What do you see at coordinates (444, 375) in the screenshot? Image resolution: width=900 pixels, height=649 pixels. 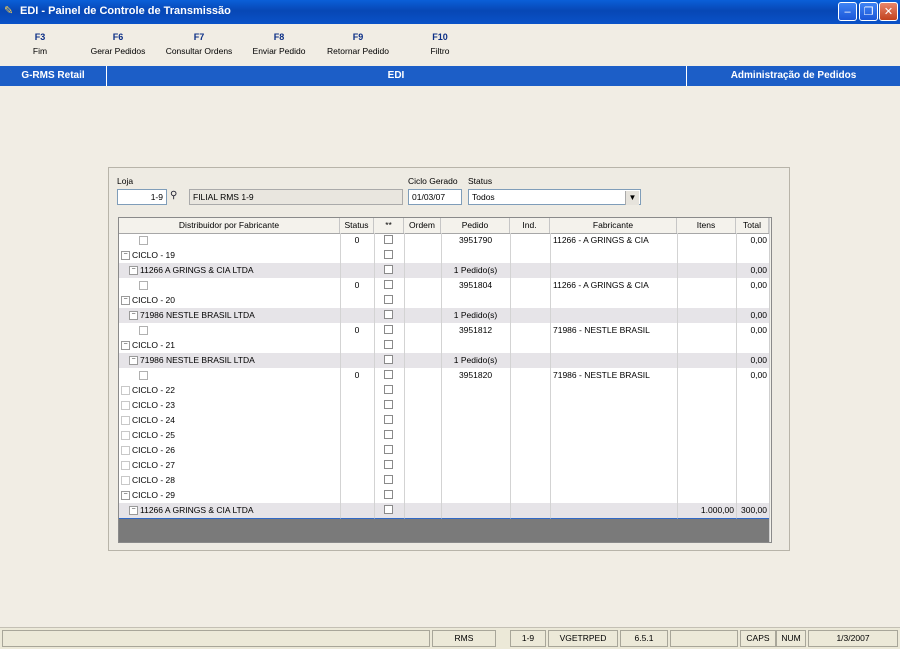 I see `table-row: 0 3951820 71986 - NESTLE BRASIL 0,00` at bounding box center [444, 375].